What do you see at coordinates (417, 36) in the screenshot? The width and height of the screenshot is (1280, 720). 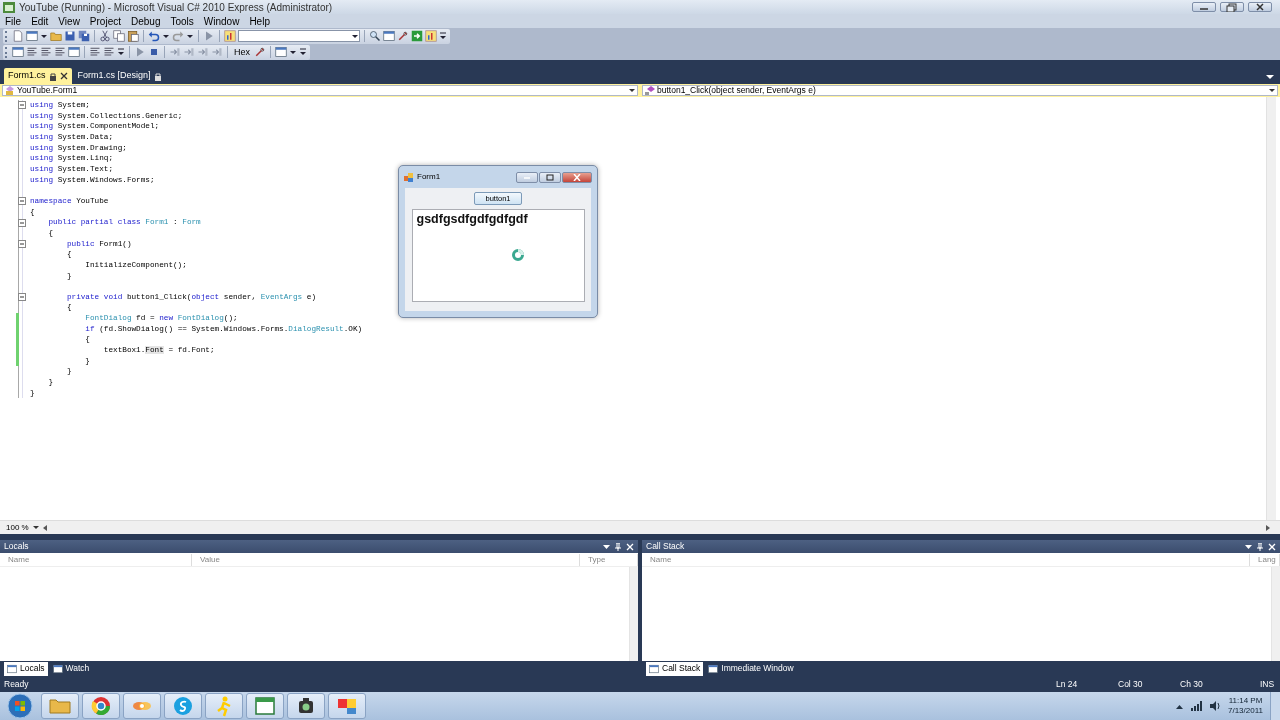 I see `arrow-icon` at bounding box center [417, 36].